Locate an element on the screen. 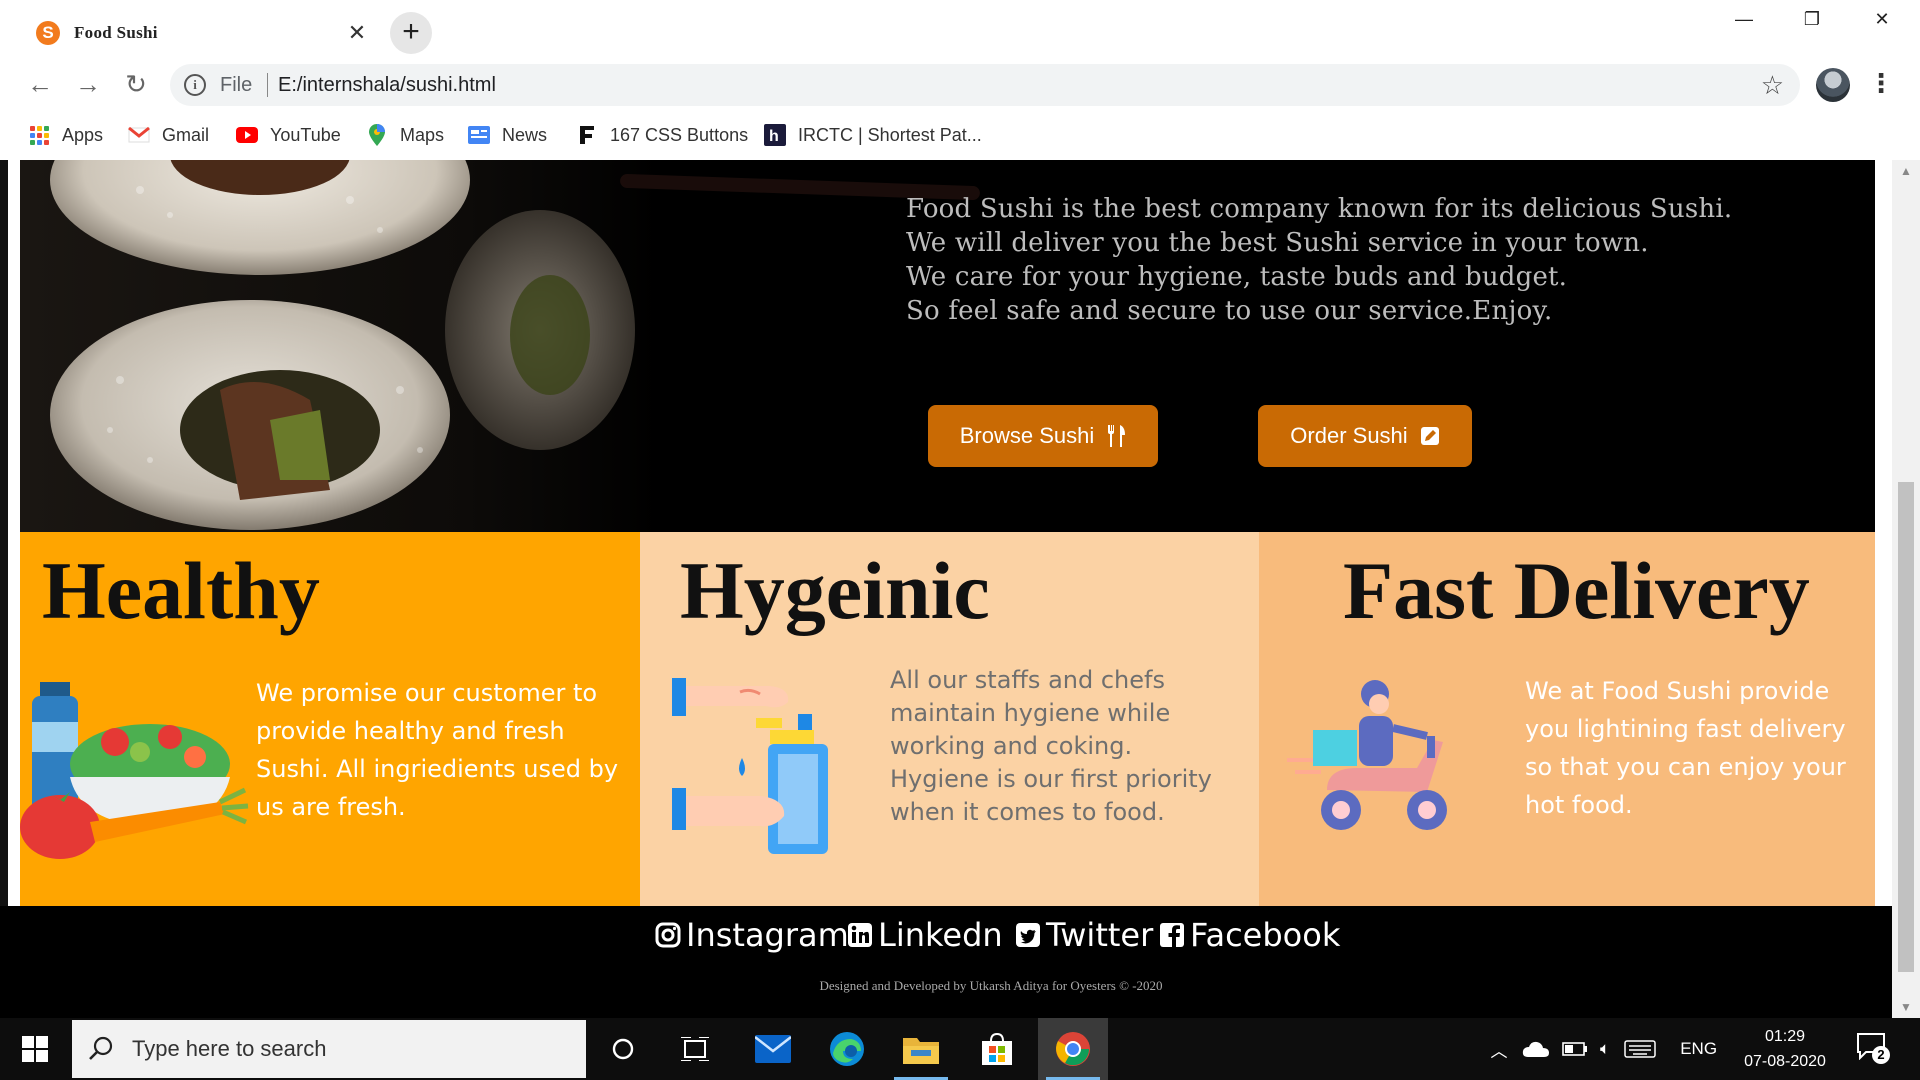 The image size is (1920, 1080). linkedin-icon is located at coordinates (860, 935).